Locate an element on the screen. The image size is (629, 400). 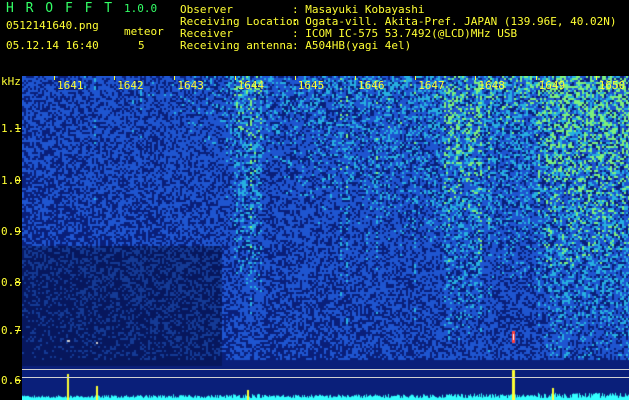
reference-line-upper is located at coordinates (325, 369).